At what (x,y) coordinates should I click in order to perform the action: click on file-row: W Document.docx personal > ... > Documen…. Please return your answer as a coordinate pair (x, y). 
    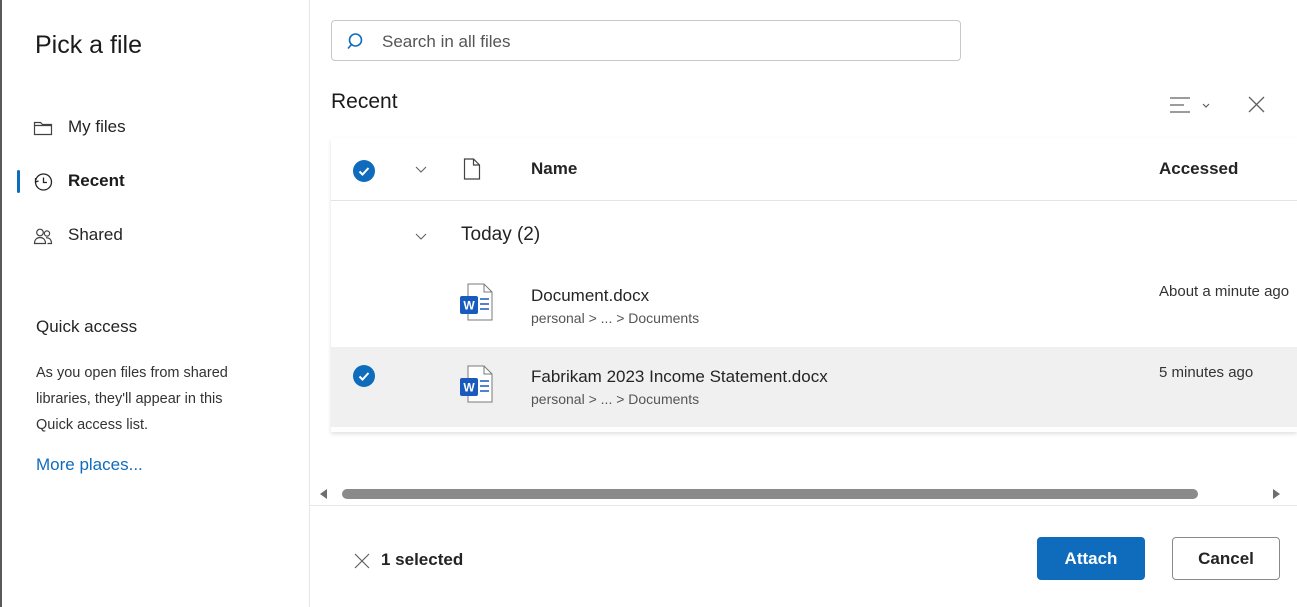
    Looking at the image, I should click on (814, 305).